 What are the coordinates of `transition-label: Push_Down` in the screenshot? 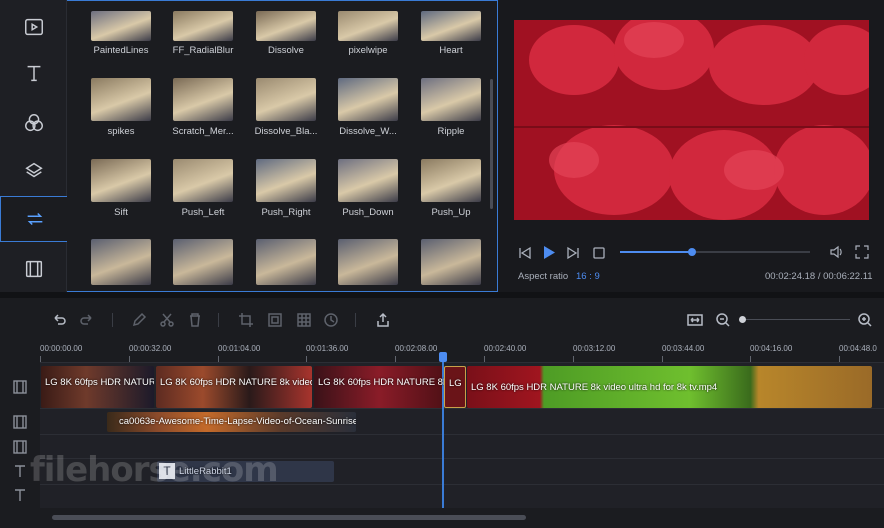 It's located at (368, 212).